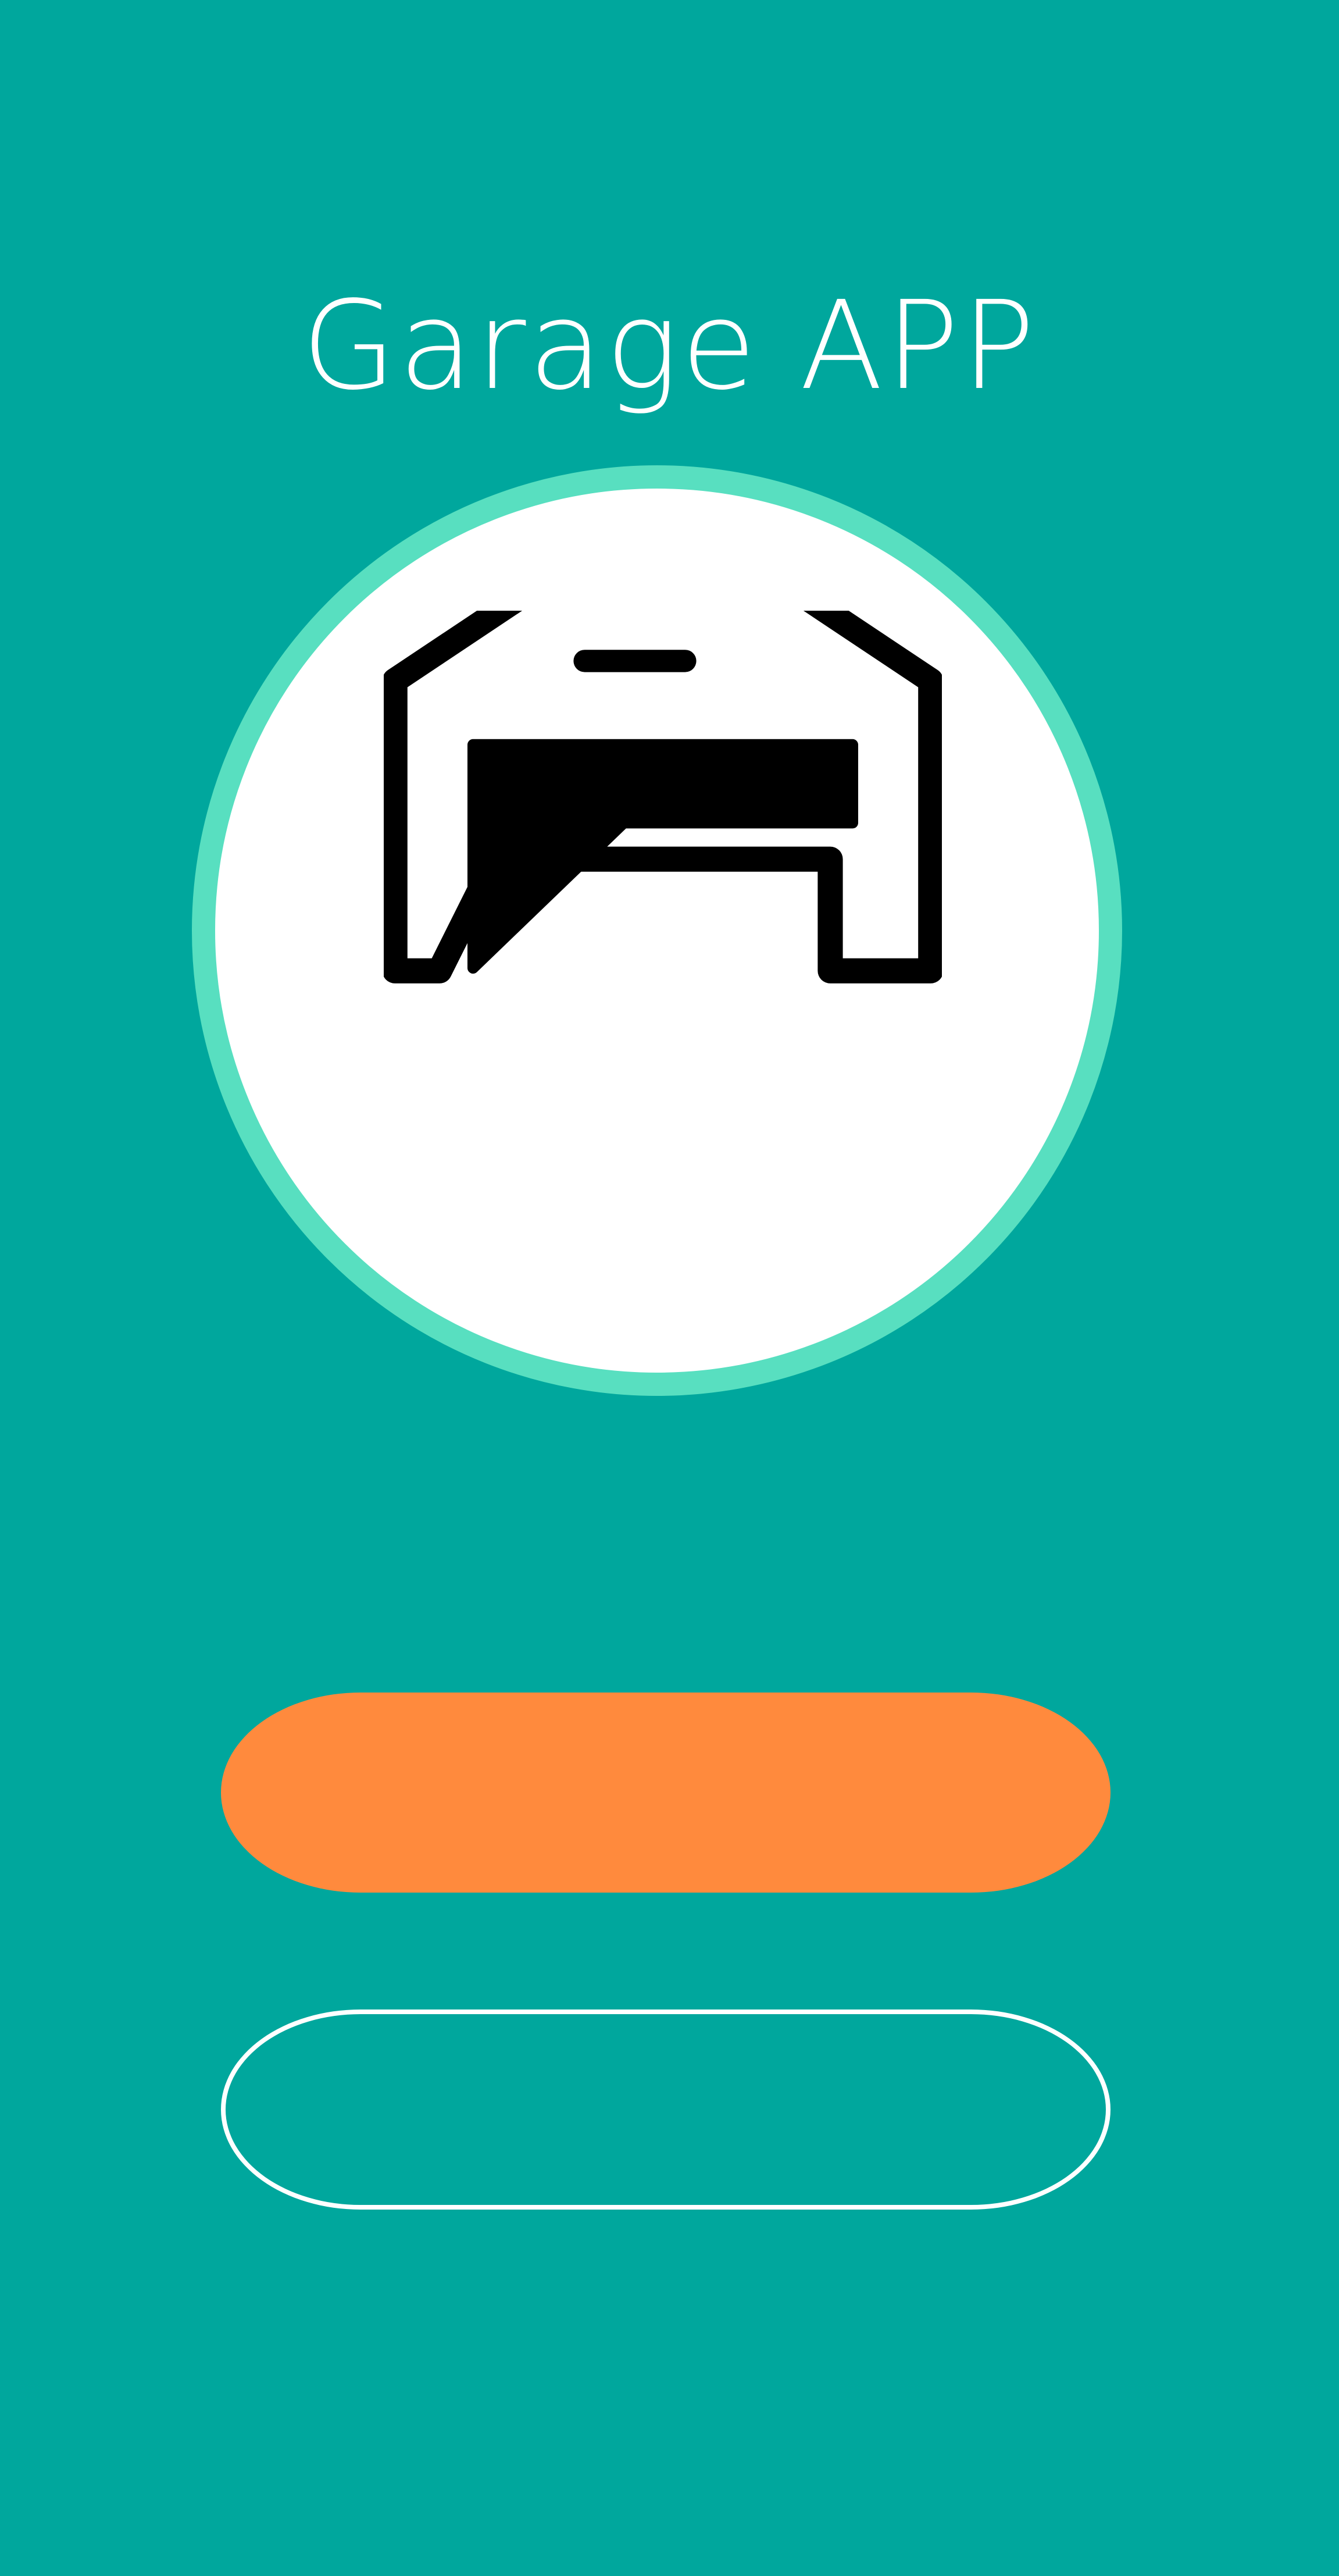 The height and width of the screenshot is (2576, 1339). What do you see at coordinates (666, 2110) in the screenshot?
I see `secondary-action-button` at bounding box center [666, 2110].